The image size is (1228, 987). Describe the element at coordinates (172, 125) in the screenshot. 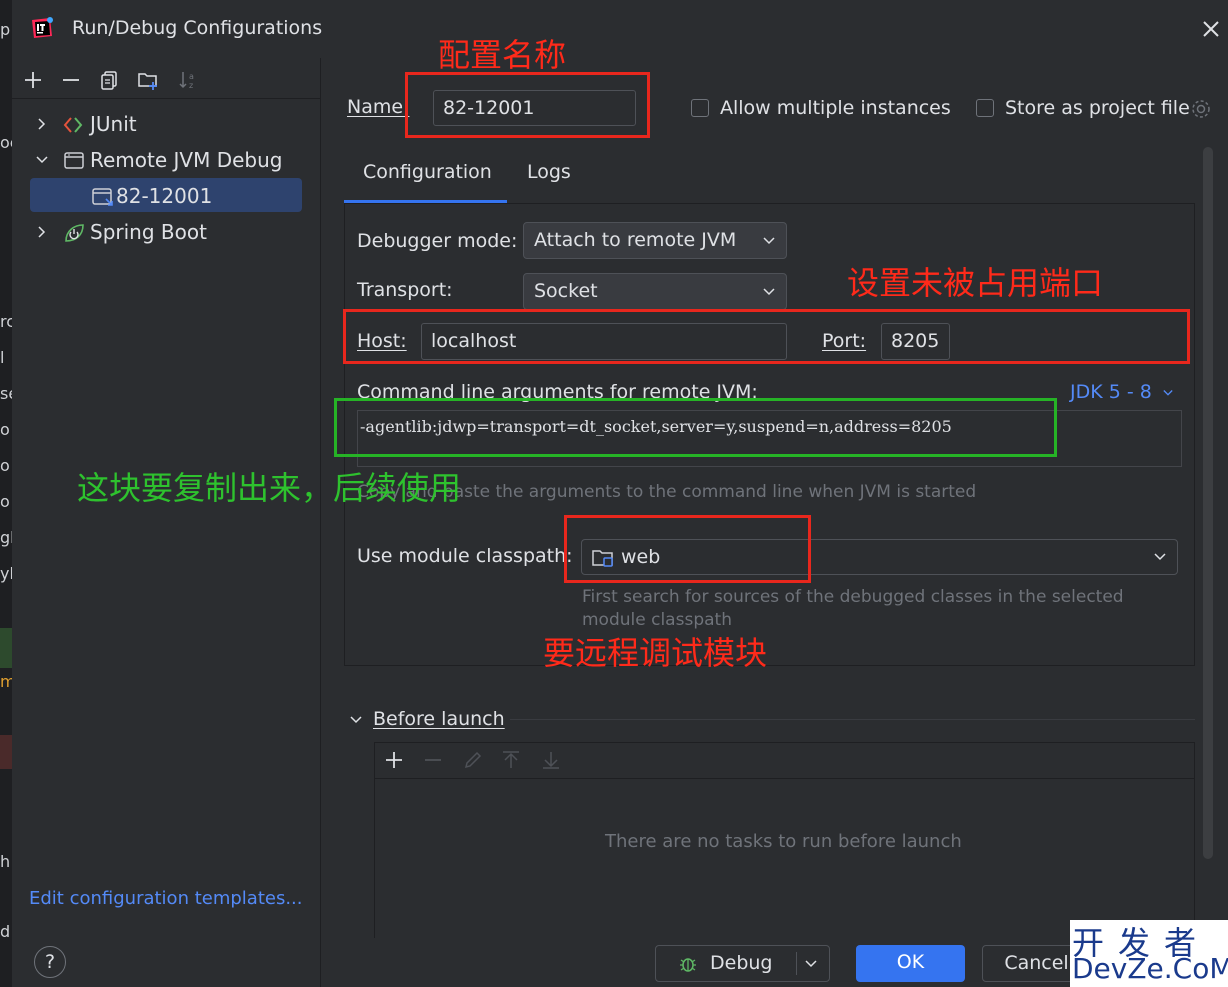

I see `tree-item-junit: JUnit` at that location.